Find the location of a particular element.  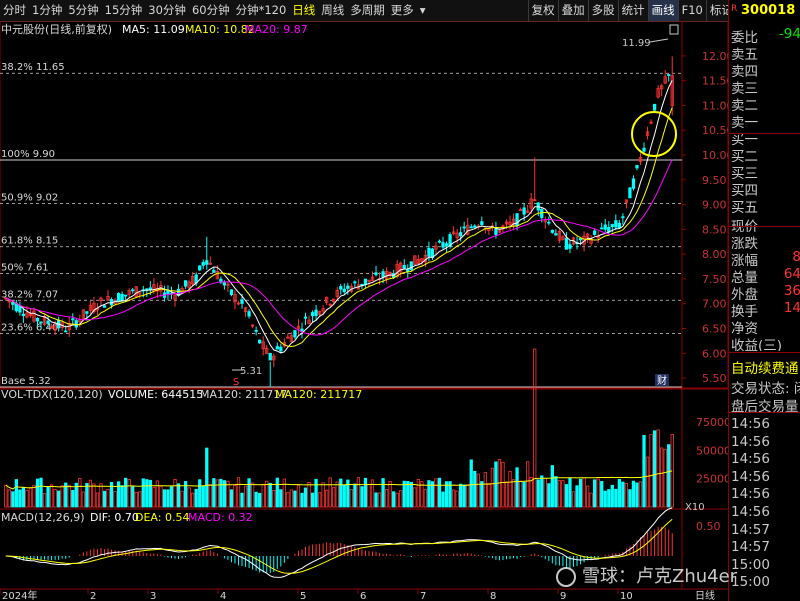

price-tick-label: 7.00 is located at coordinates (714, 304).